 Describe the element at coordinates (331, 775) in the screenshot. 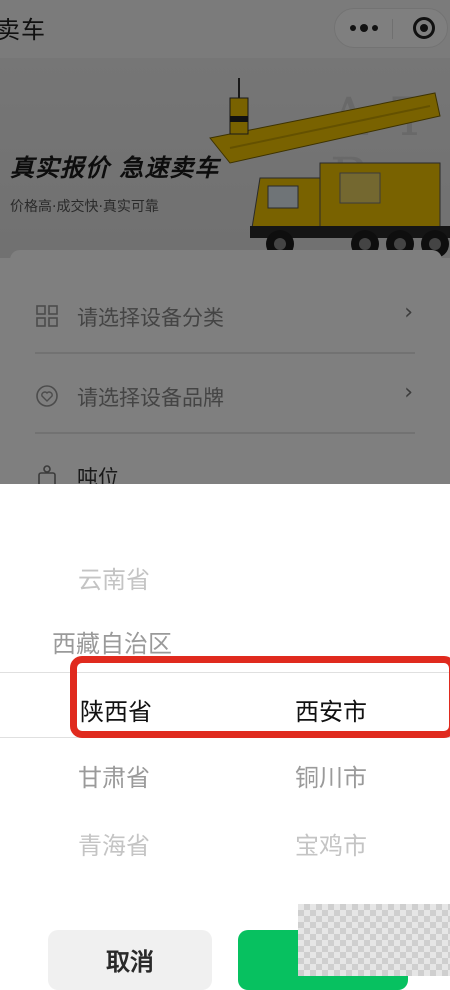

I see `city-option: 铜川市` at that location.